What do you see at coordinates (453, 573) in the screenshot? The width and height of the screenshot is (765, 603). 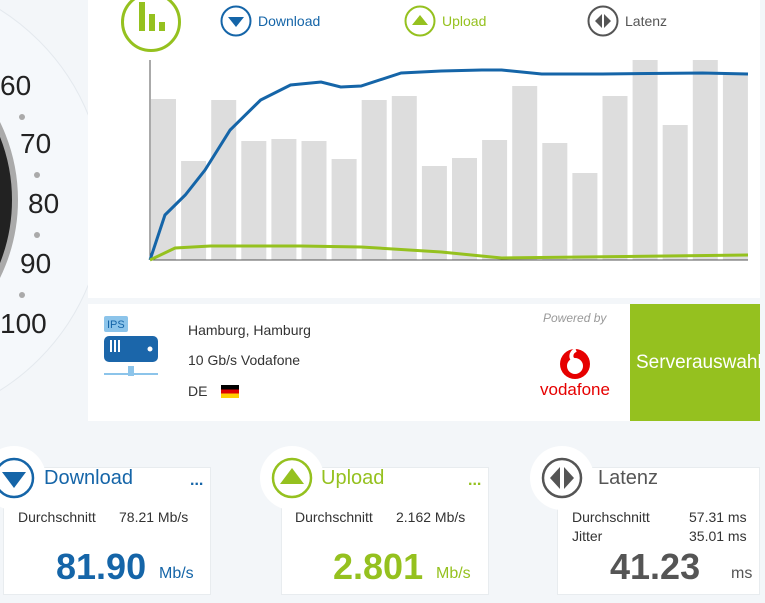 I see `upload-unit: Mb/s` at bounding box center [453, 573].